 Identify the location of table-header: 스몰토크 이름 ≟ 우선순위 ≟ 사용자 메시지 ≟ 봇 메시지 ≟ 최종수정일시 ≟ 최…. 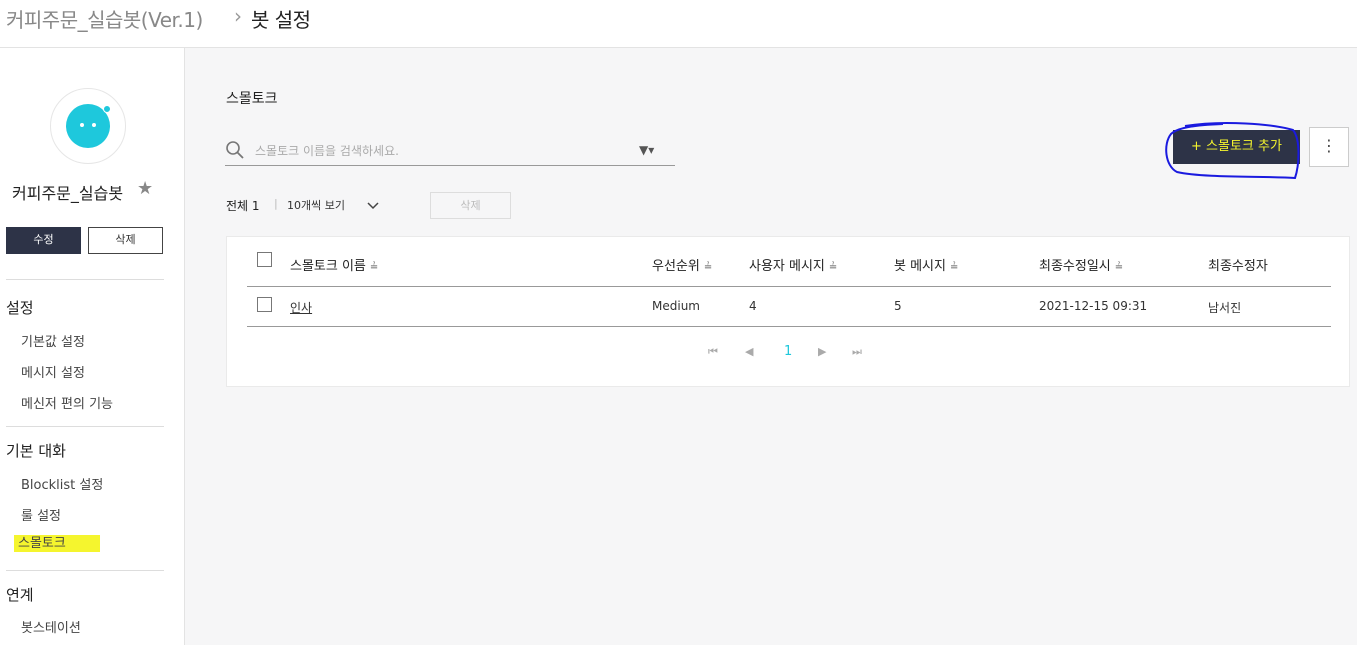
(789, 267).